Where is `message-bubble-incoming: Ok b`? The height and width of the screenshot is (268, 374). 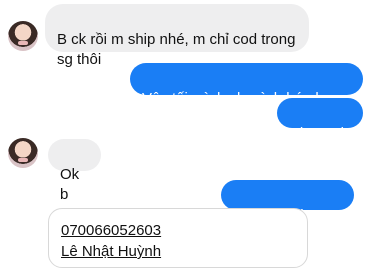 message-bubble-incoming: Ok b is located at coordinates (74, 171).